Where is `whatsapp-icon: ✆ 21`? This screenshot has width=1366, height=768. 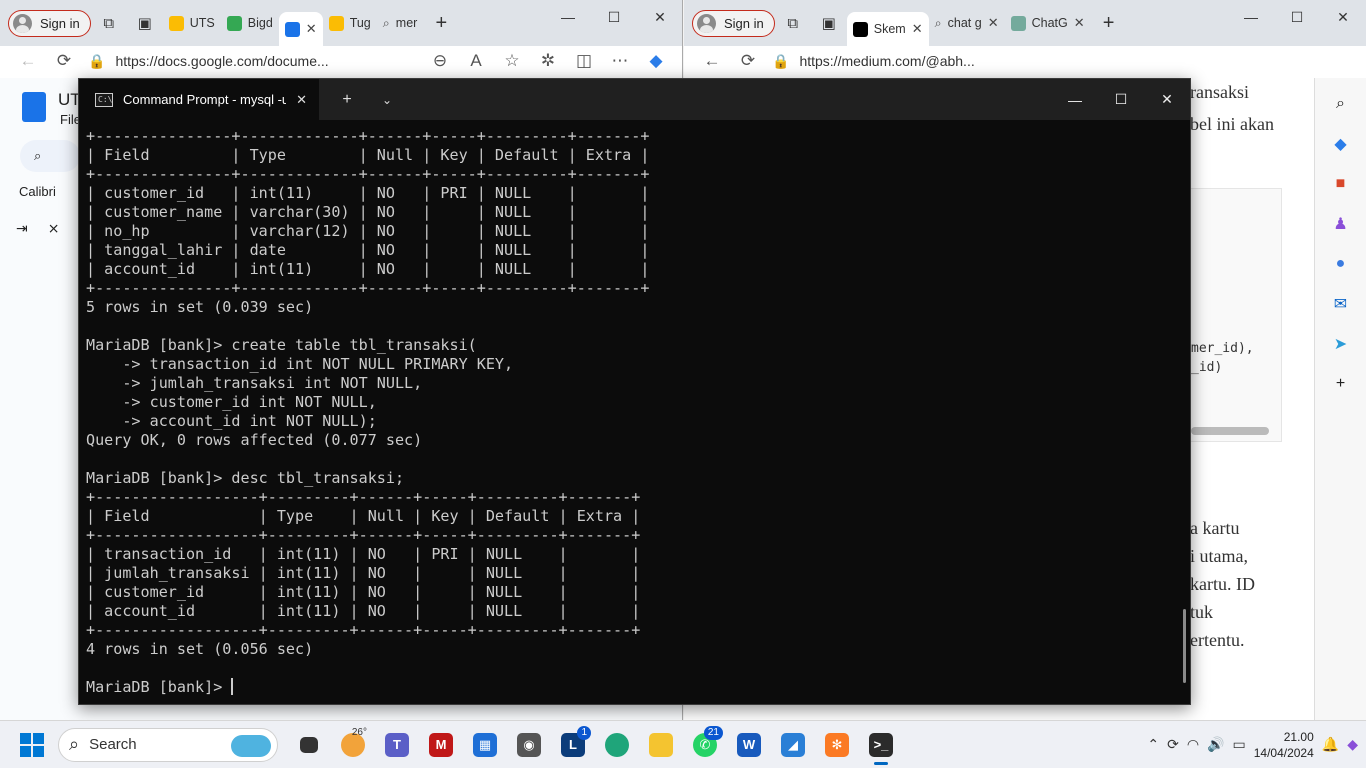
whatsapp-icon: ✆ 21 is located at coordinates (705, 745).